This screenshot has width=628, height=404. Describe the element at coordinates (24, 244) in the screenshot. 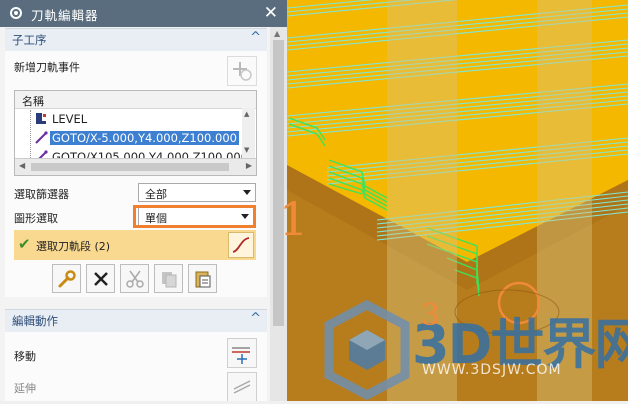

I see `checkmark-icon: ✔` at that location.